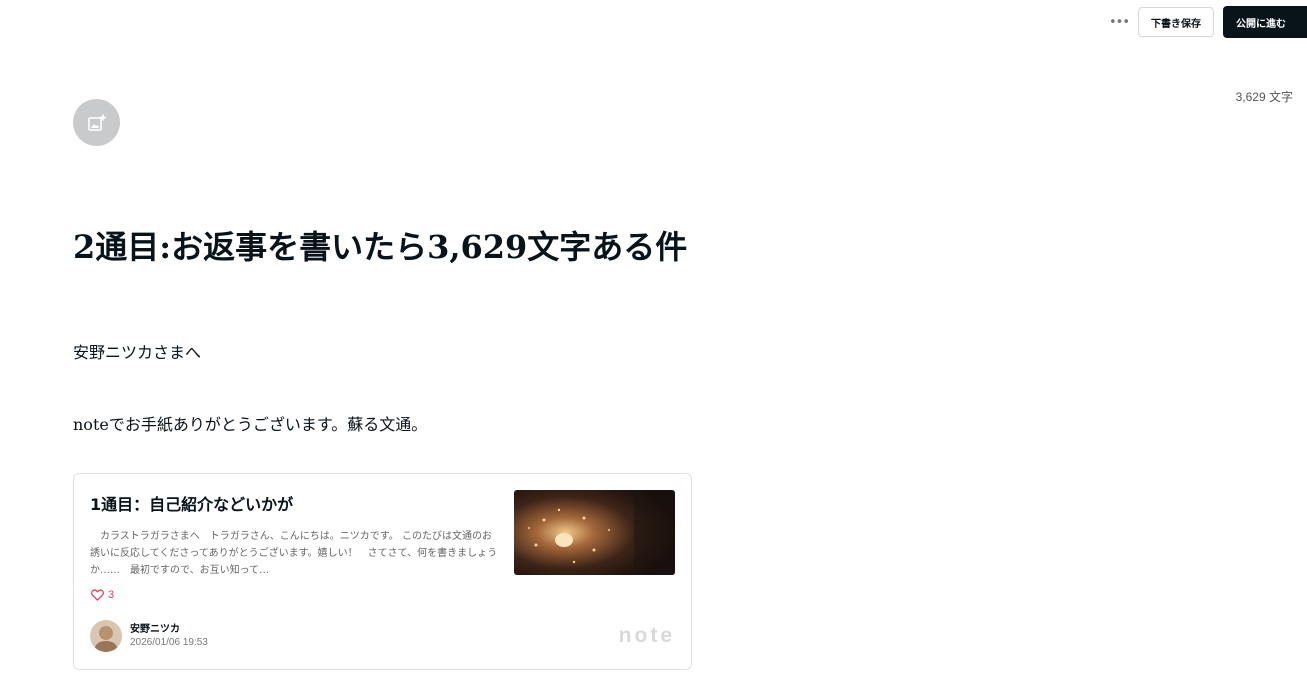  Describe the element at coordinates (97, 595) in the screenshot. I see `heart-icon` at that location.